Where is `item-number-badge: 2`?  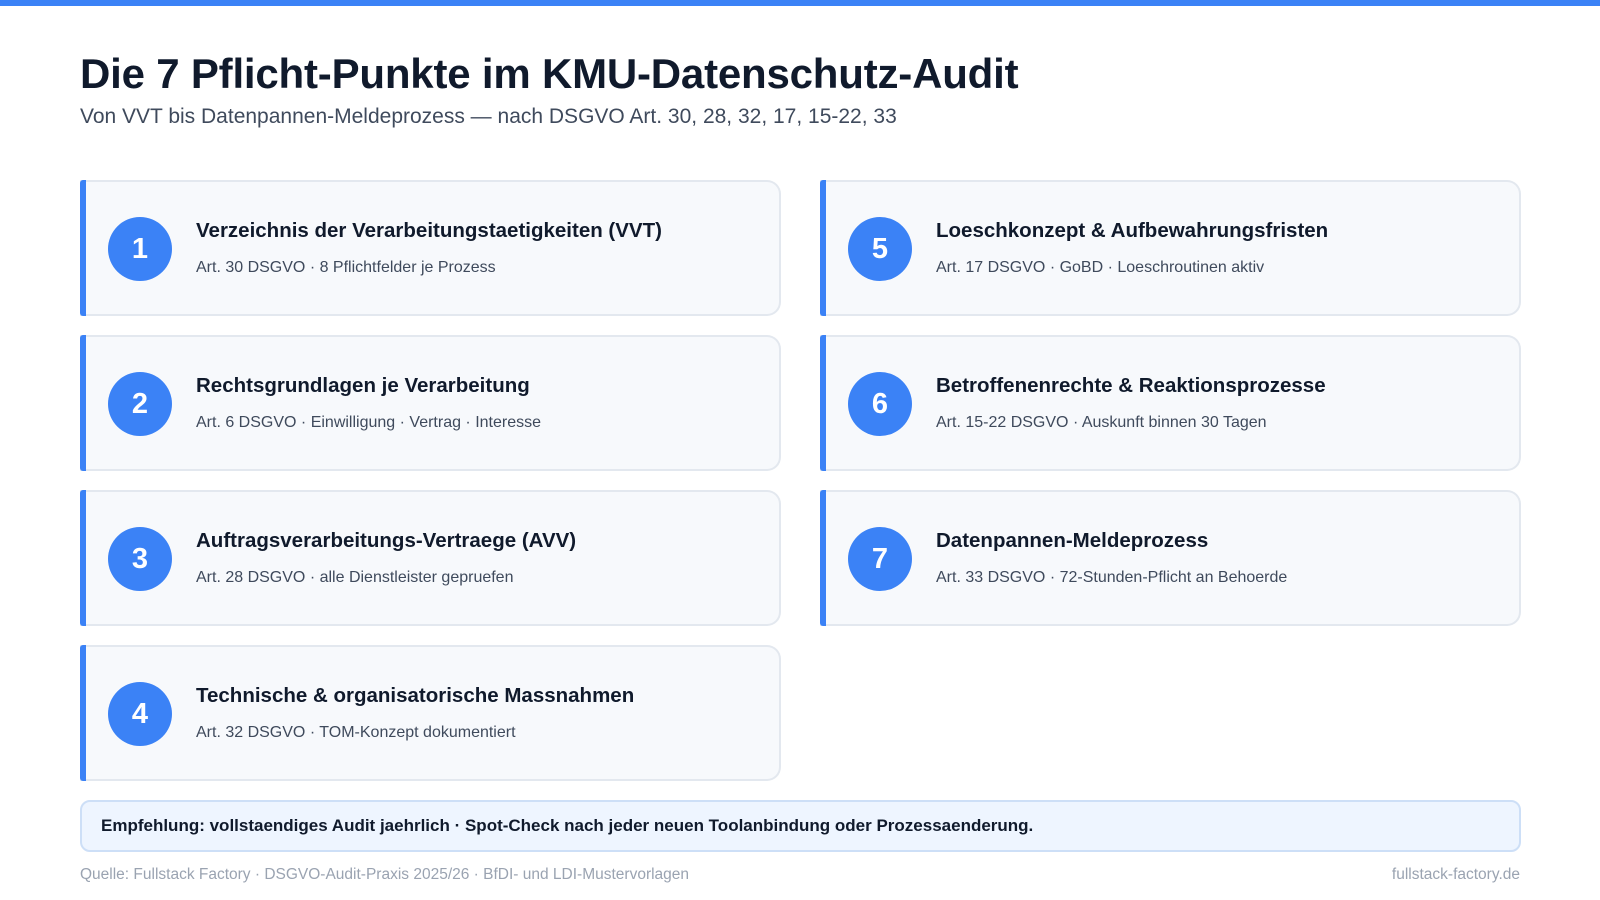
item-number-badge: 2 is located at coordinates (140, 404).